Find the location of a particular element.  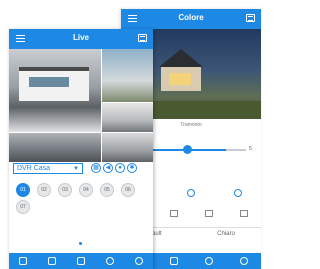

page-indicator is located at coordinates (80, 243).